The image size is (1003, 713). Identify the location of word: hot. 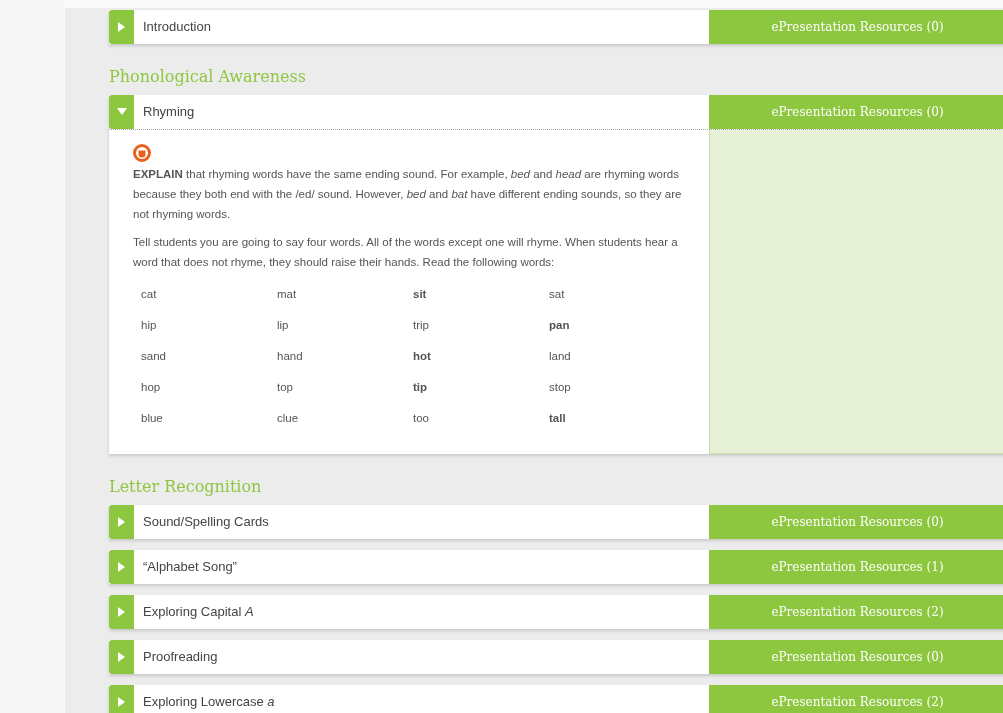
(422, 356).